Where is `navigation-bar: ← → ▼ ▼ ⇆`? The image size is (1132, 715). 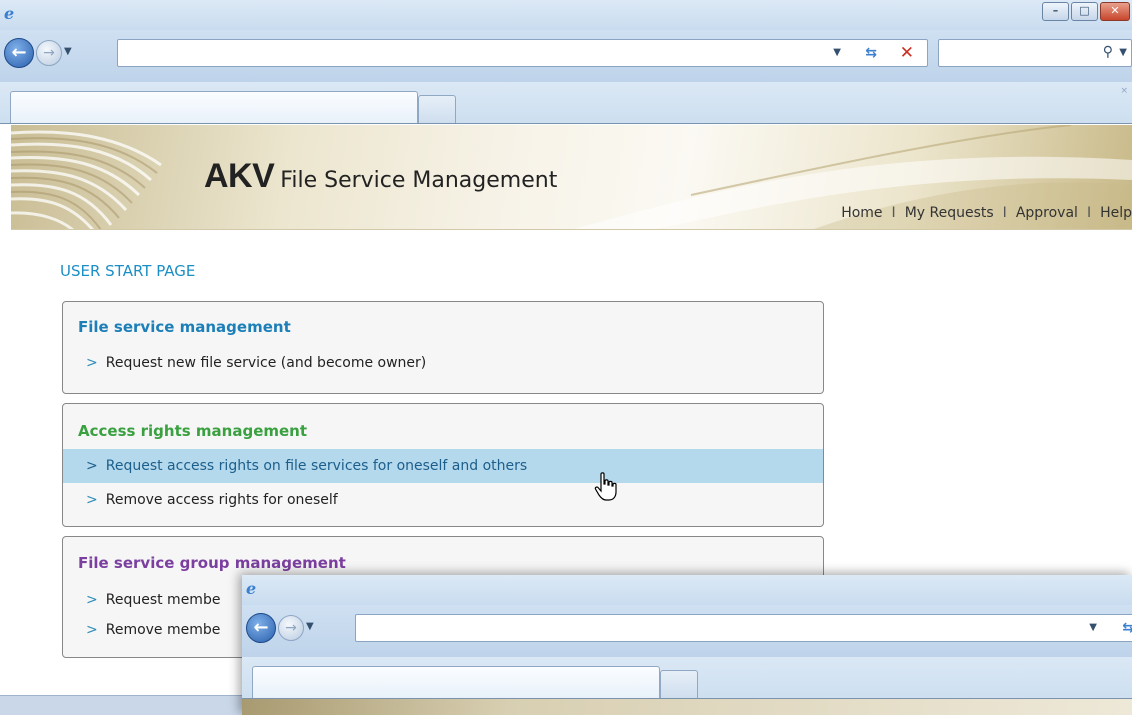
navigation-bar: ← → ▼ ▼ ⇆ is located at coordinates (687, 631).